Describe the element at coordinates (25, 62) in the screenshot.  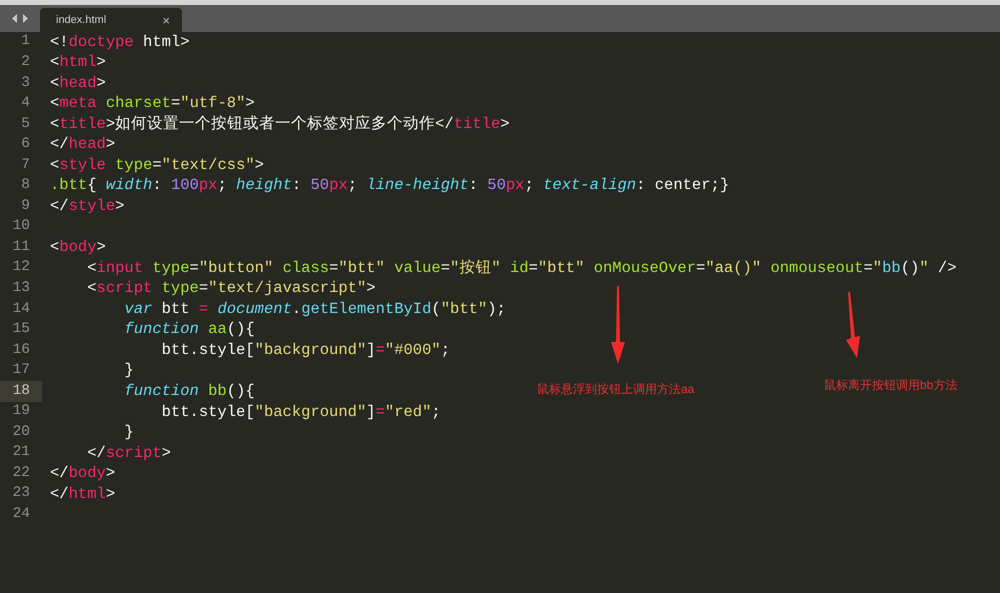
I see `line-number: 2` at that location.